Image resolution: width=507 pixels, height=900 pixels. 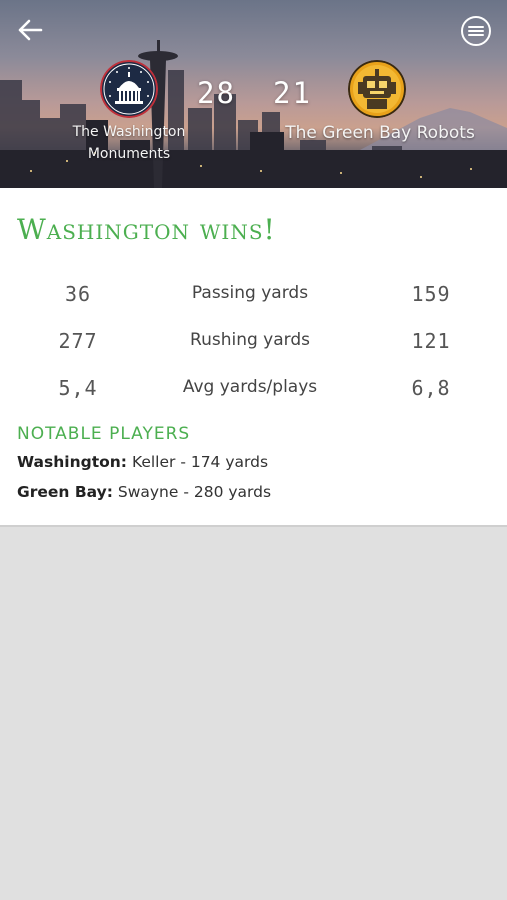 What do you see at coordinates (377, 89) in the screenshot?
I see `robot-icon` at bounding box center [377, 89].